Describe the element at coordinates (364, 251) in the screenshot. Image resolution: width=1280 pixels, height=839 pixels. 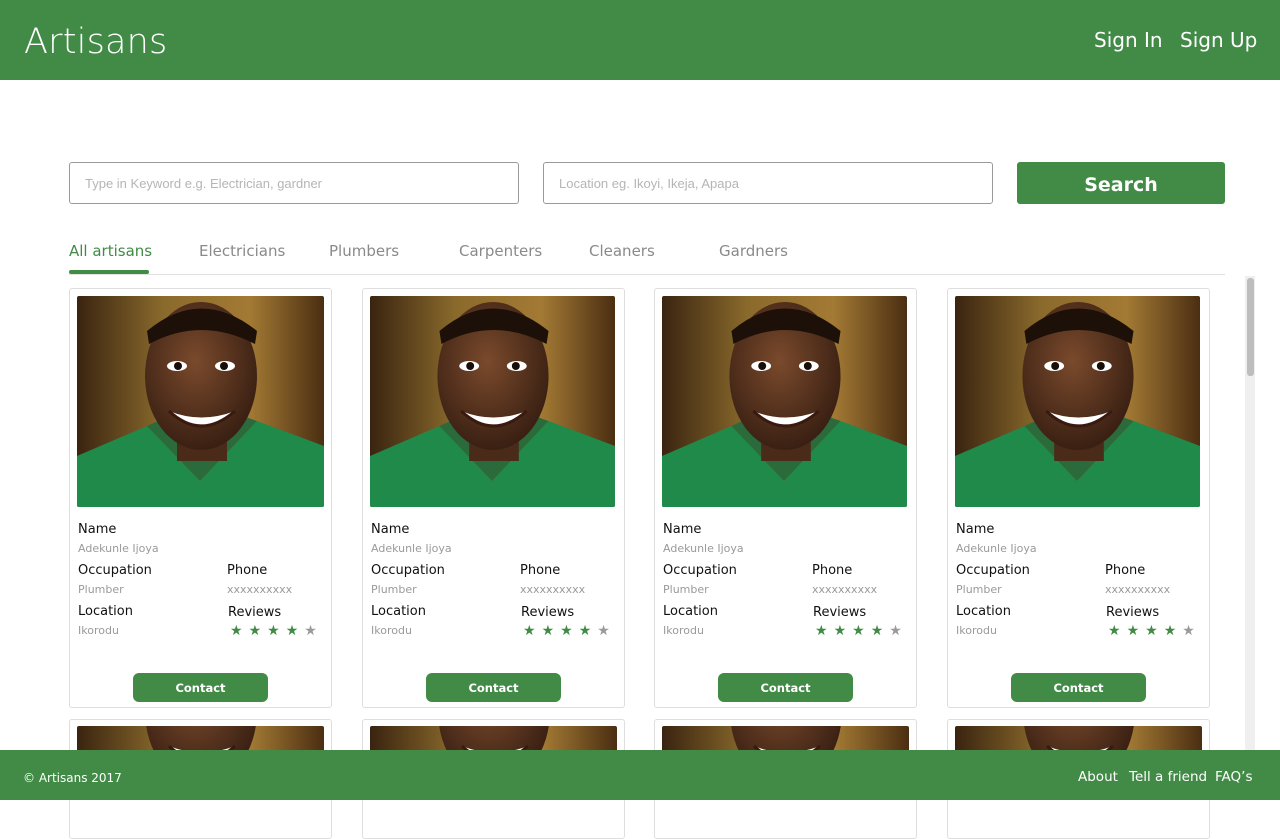
I see `tab-plumbers: Plumbers` at that location.